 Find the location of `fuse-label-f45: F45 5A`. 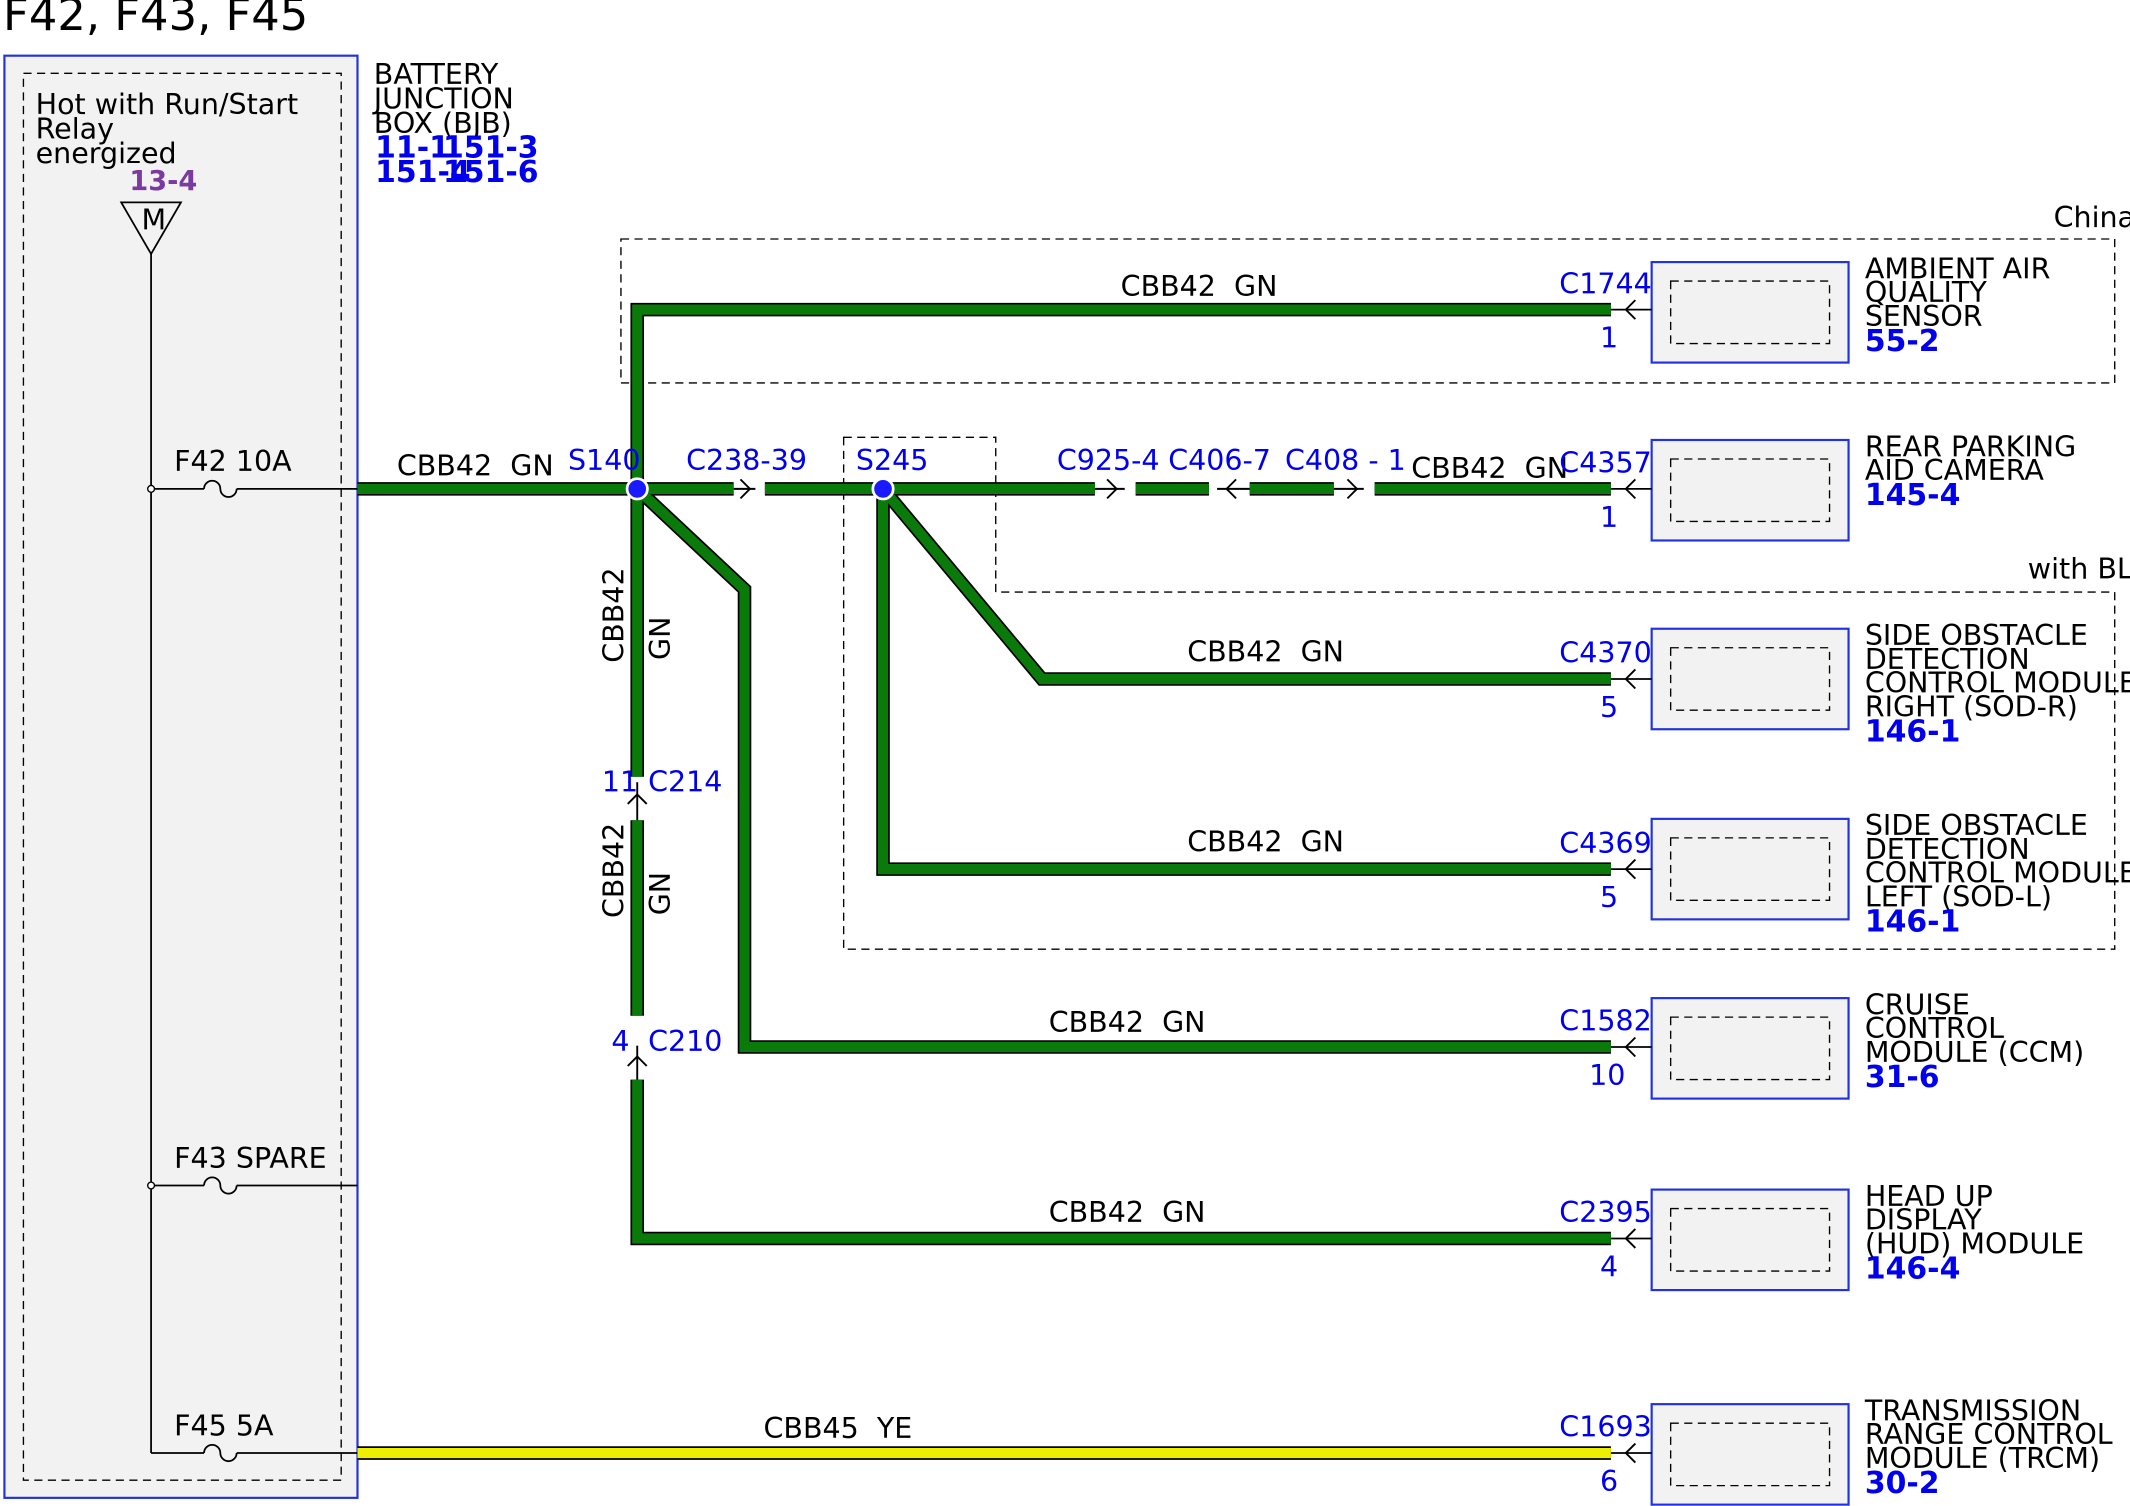

fuse-label-f45: F45 5A is located at coordinates (224, 1425).